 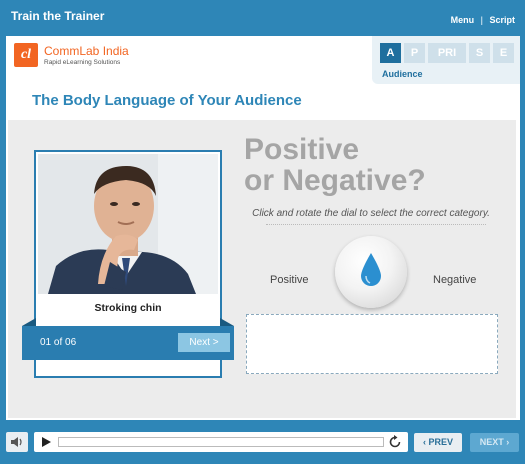 I want to click on chevron-left-icon: ‹, so click(x=424, y=442).